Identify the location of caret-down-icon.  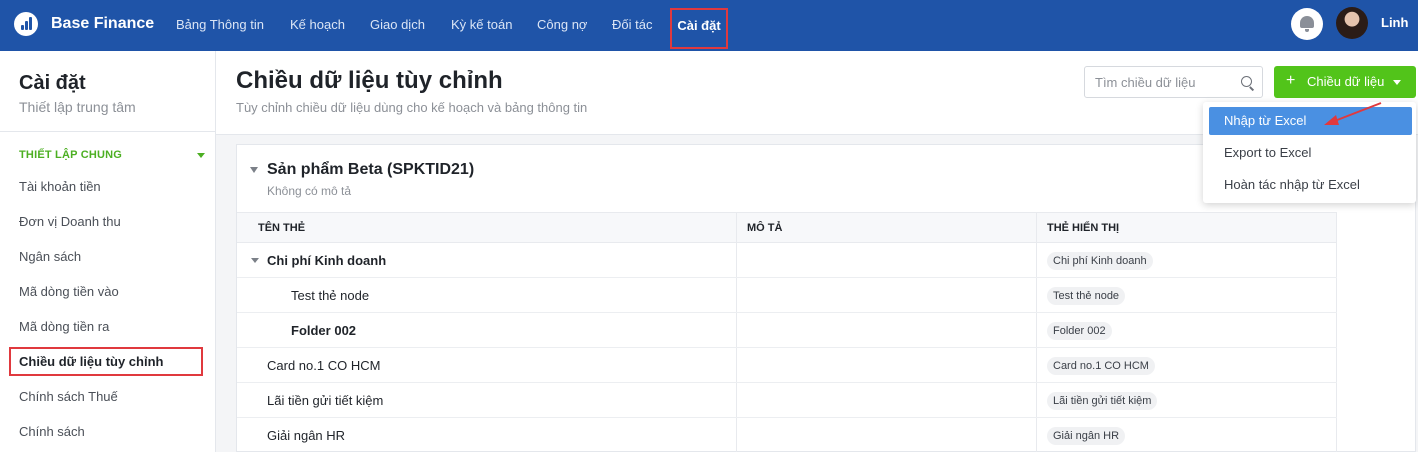
(1397, 82).